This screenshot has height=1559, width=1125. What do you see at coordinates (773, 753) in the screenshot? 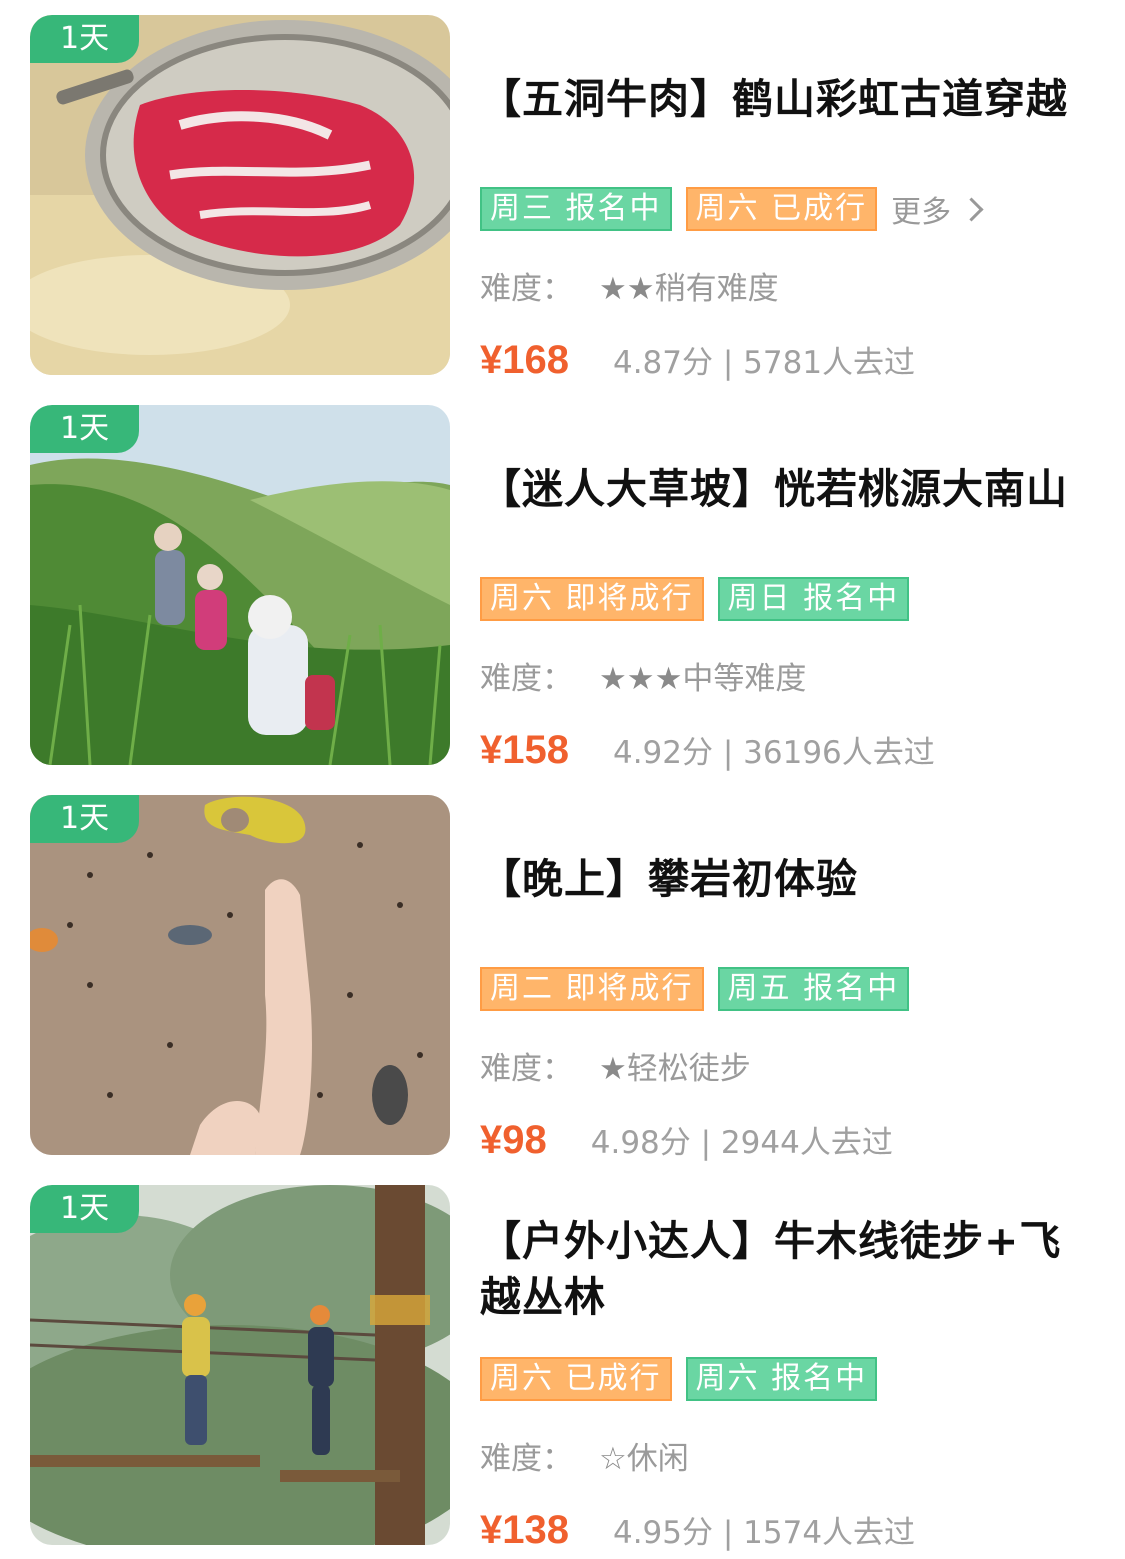
I see `rating-stats: 4.92分 | 36196人去过` at bounding box center [773, 753].